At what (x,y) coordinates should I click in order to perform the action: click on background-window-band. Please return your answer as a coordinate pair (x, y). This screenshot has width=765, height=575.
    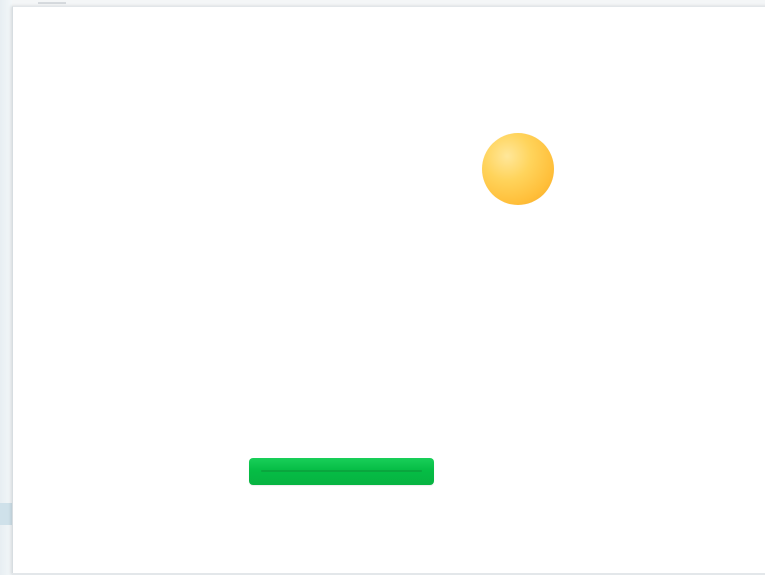
    Looking at the image, I should click on (6, 514).